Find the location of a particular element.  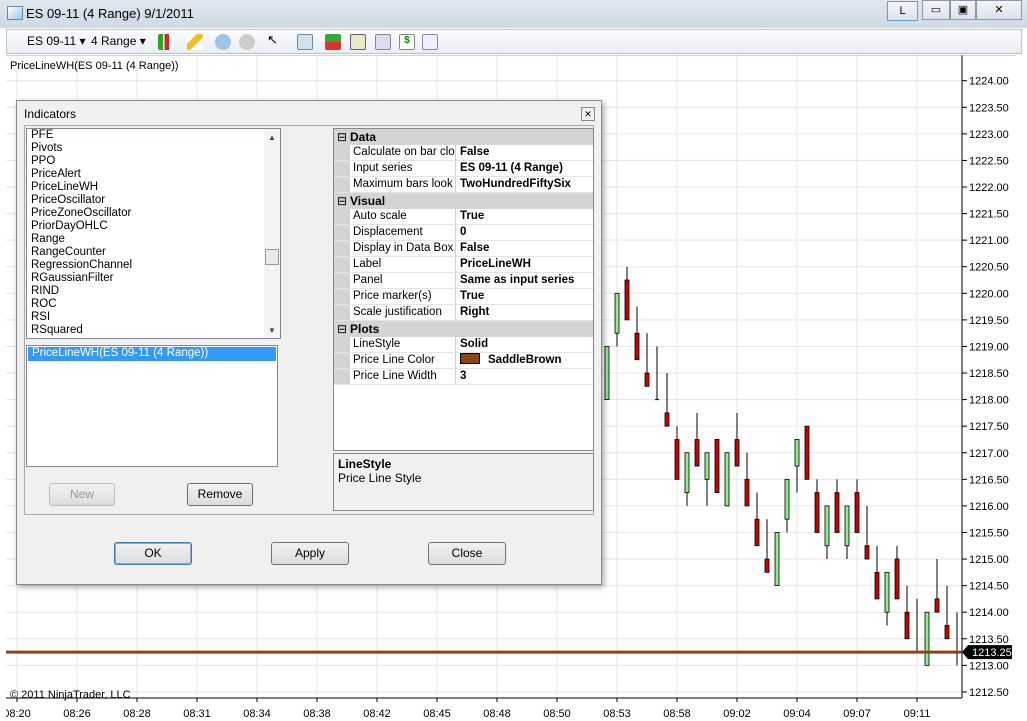

indicator-list-item: PFE is located at coordinates (153, 135).